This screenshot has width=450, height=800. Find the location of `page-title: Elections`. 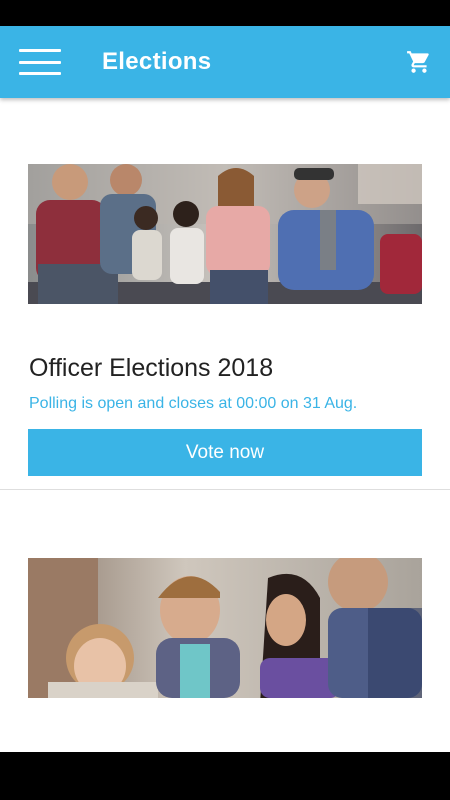

page-title: Elections is located at coordinates (157, 61).